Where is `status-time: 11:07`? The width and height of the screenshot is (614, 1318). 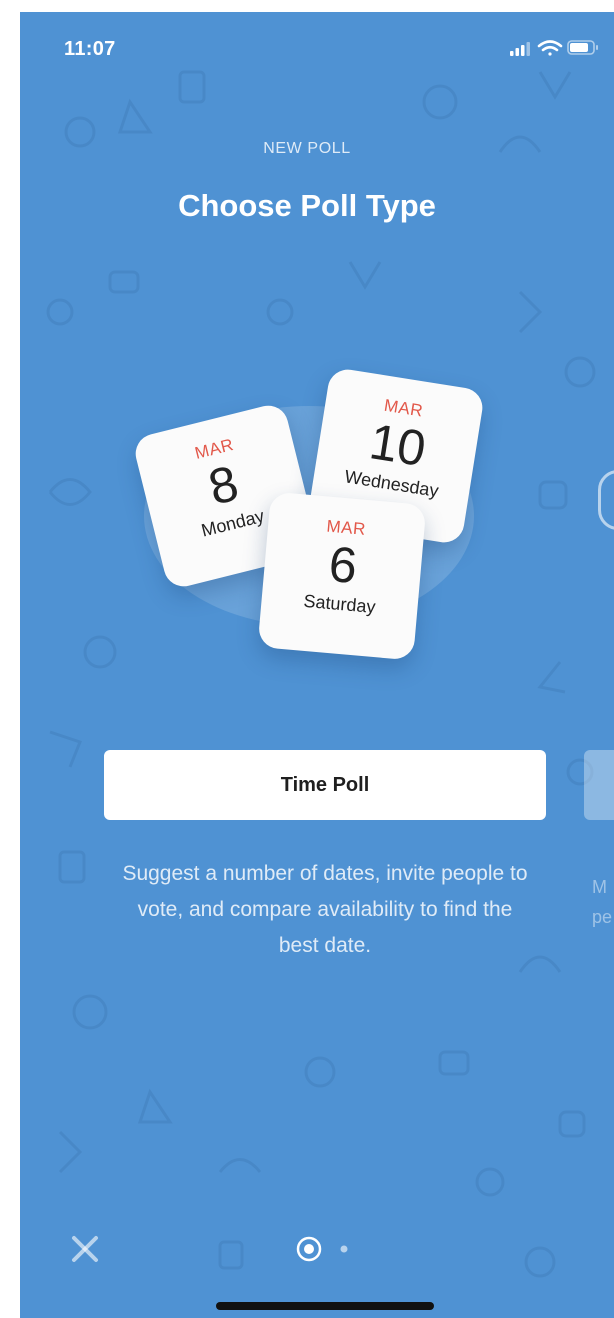
status-time: 11:07 is located at coordinates (90, 49).